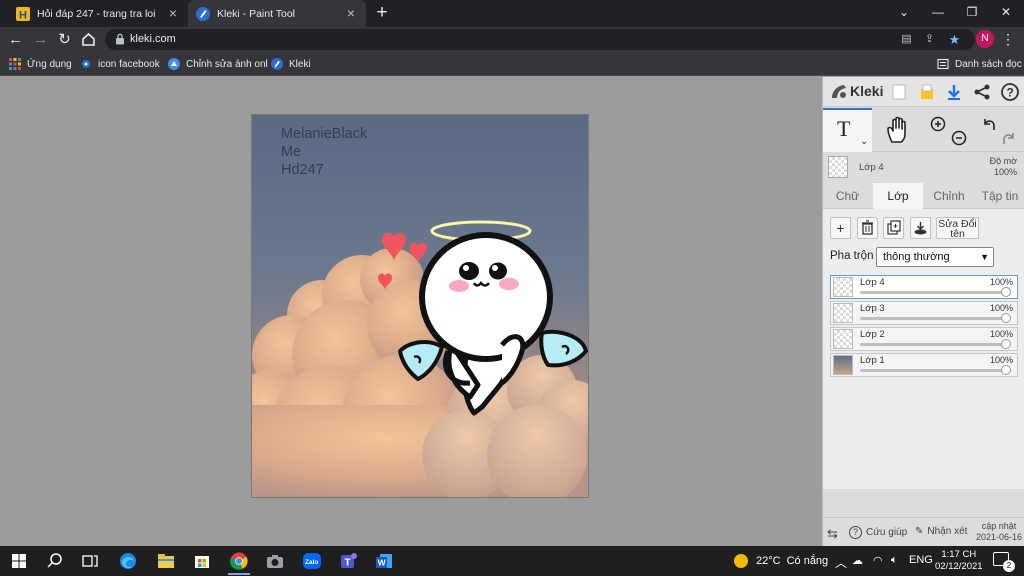 The height and width of the screenshot is (576, 1024). I want to click on tab-adjust: Chỉnh, so click(949, 196).